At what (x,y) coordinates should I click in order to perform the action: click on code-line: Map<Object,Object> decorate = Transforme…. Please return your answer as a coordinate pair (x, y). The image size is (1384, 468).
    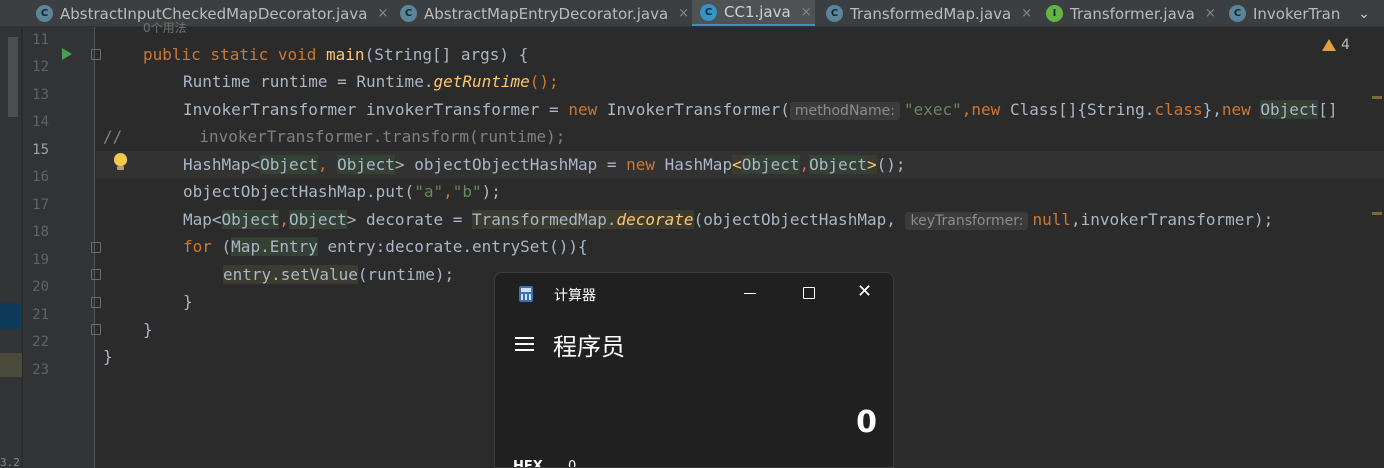
    Looking at the image, I should click on (728, 220).